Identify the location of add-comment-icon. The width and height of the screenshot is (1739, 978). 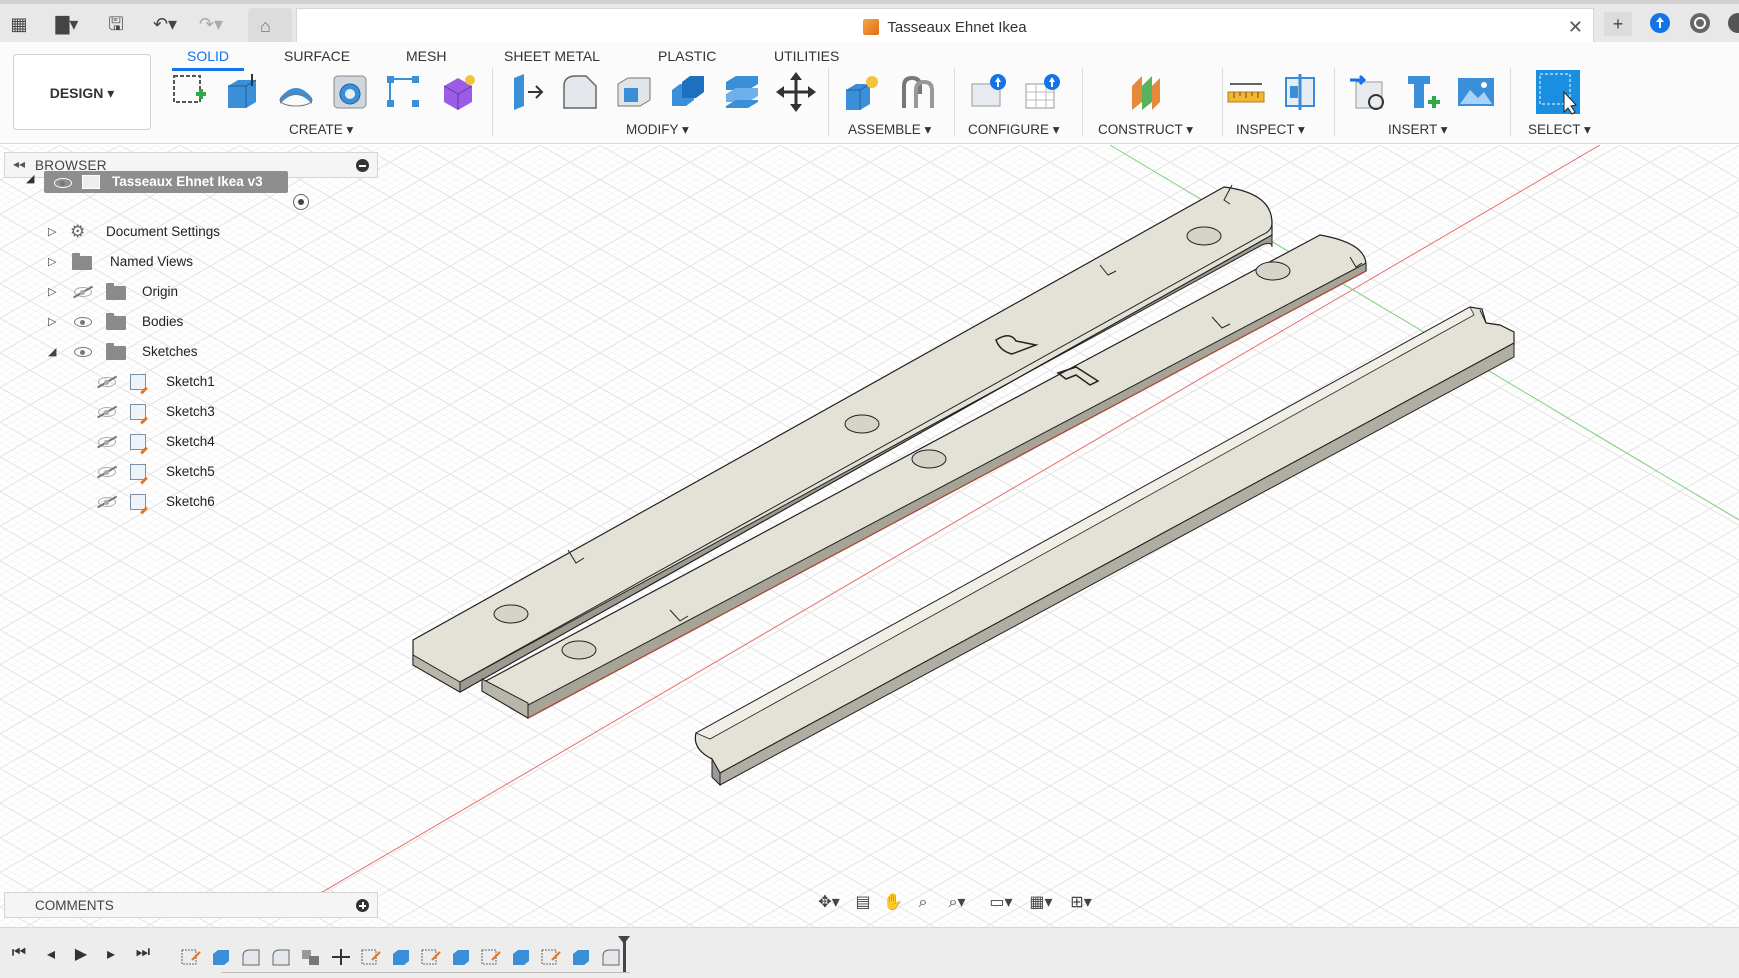
(362, 905).